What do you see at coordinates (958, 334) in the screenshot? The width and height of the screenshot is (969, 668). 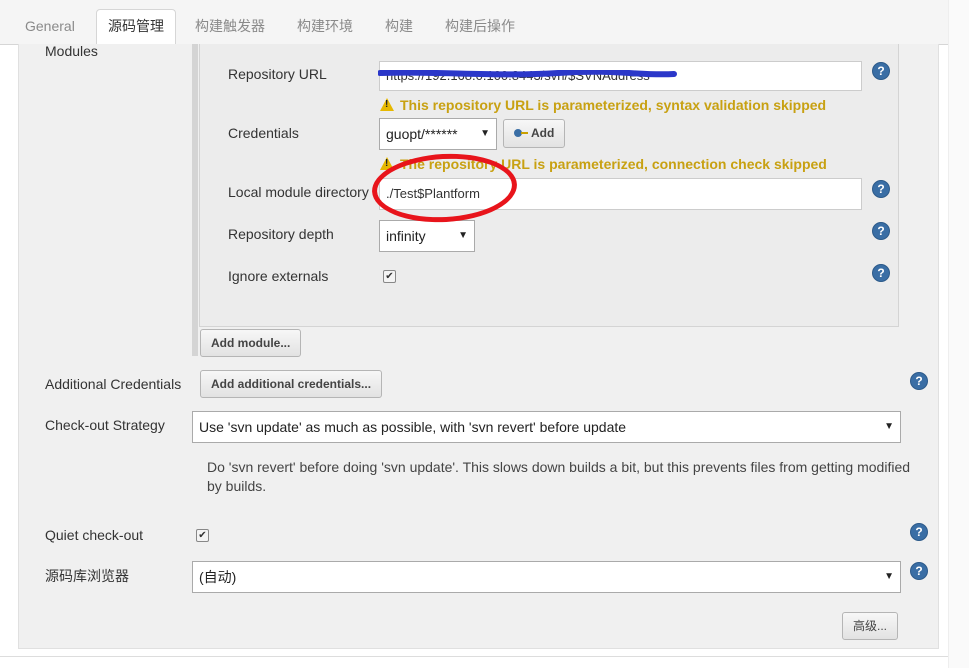 I see `scrollbar-area` at bounding box center [958, 334].